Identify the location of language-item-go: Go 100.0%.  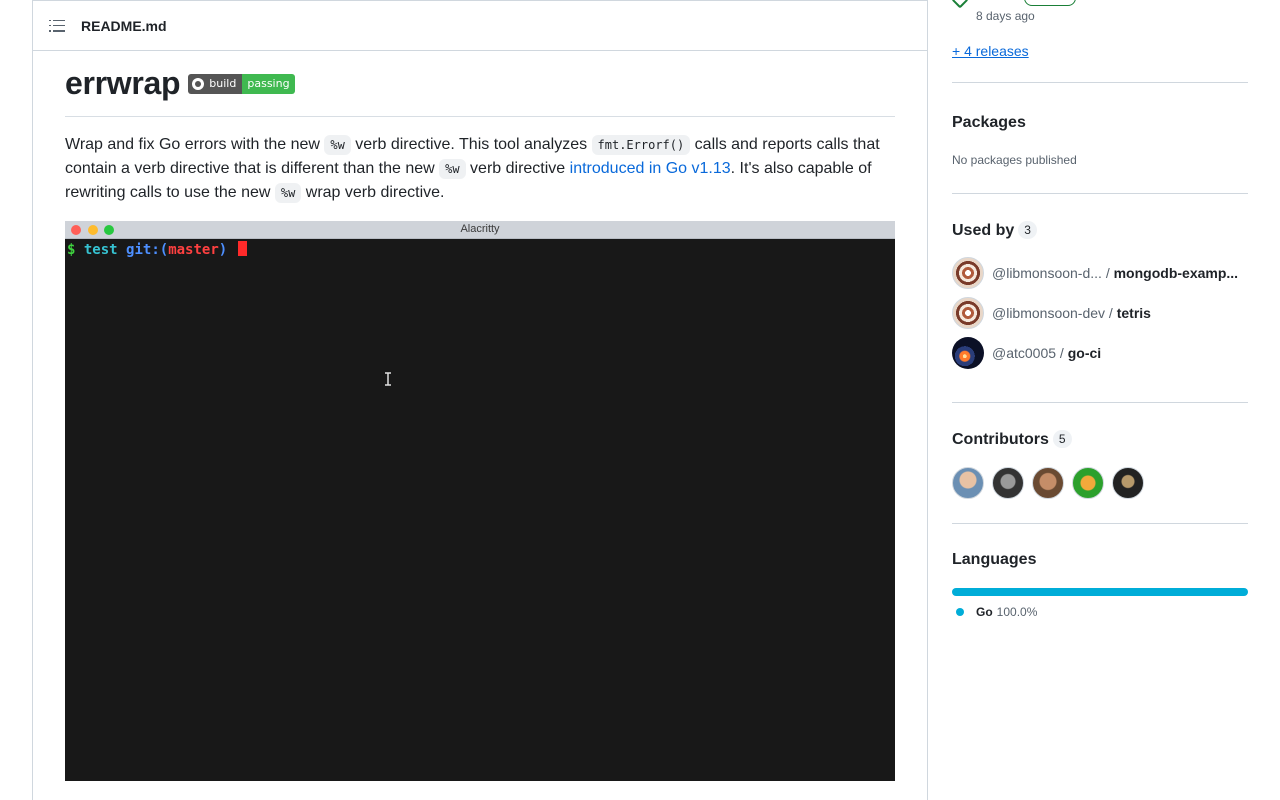
(996, 612).